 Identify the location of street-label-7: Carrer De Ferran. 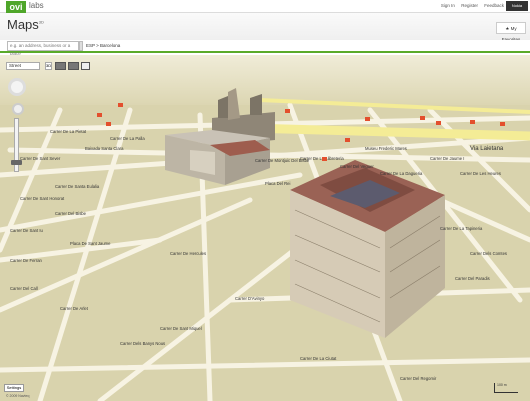
(26, 260).